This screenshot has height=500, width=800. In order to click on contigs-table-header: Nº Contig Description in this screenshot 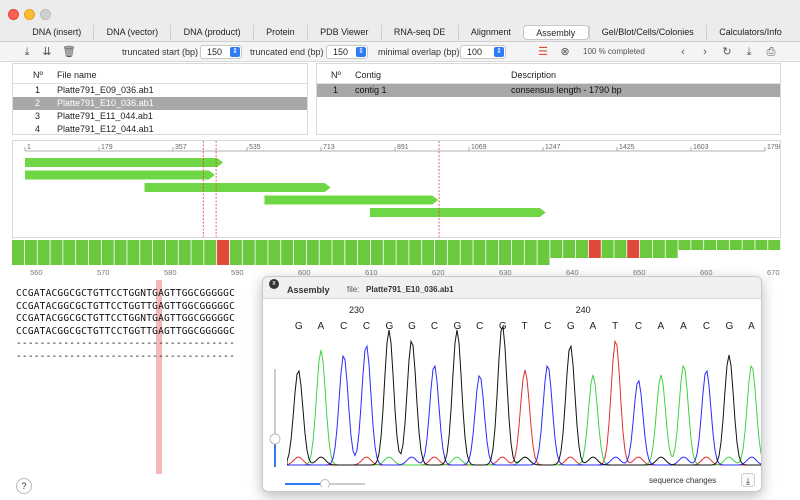, I will do `click(548, 74)`.